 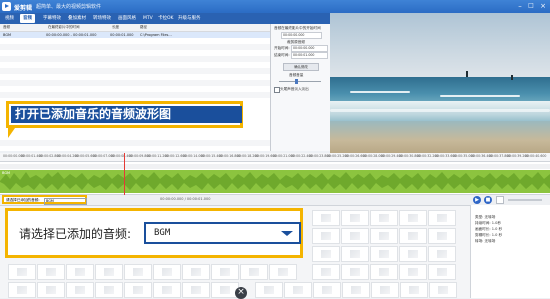 I want to click on menu-tab-subtitle: 字幕特效, so click(x=52, y=18).